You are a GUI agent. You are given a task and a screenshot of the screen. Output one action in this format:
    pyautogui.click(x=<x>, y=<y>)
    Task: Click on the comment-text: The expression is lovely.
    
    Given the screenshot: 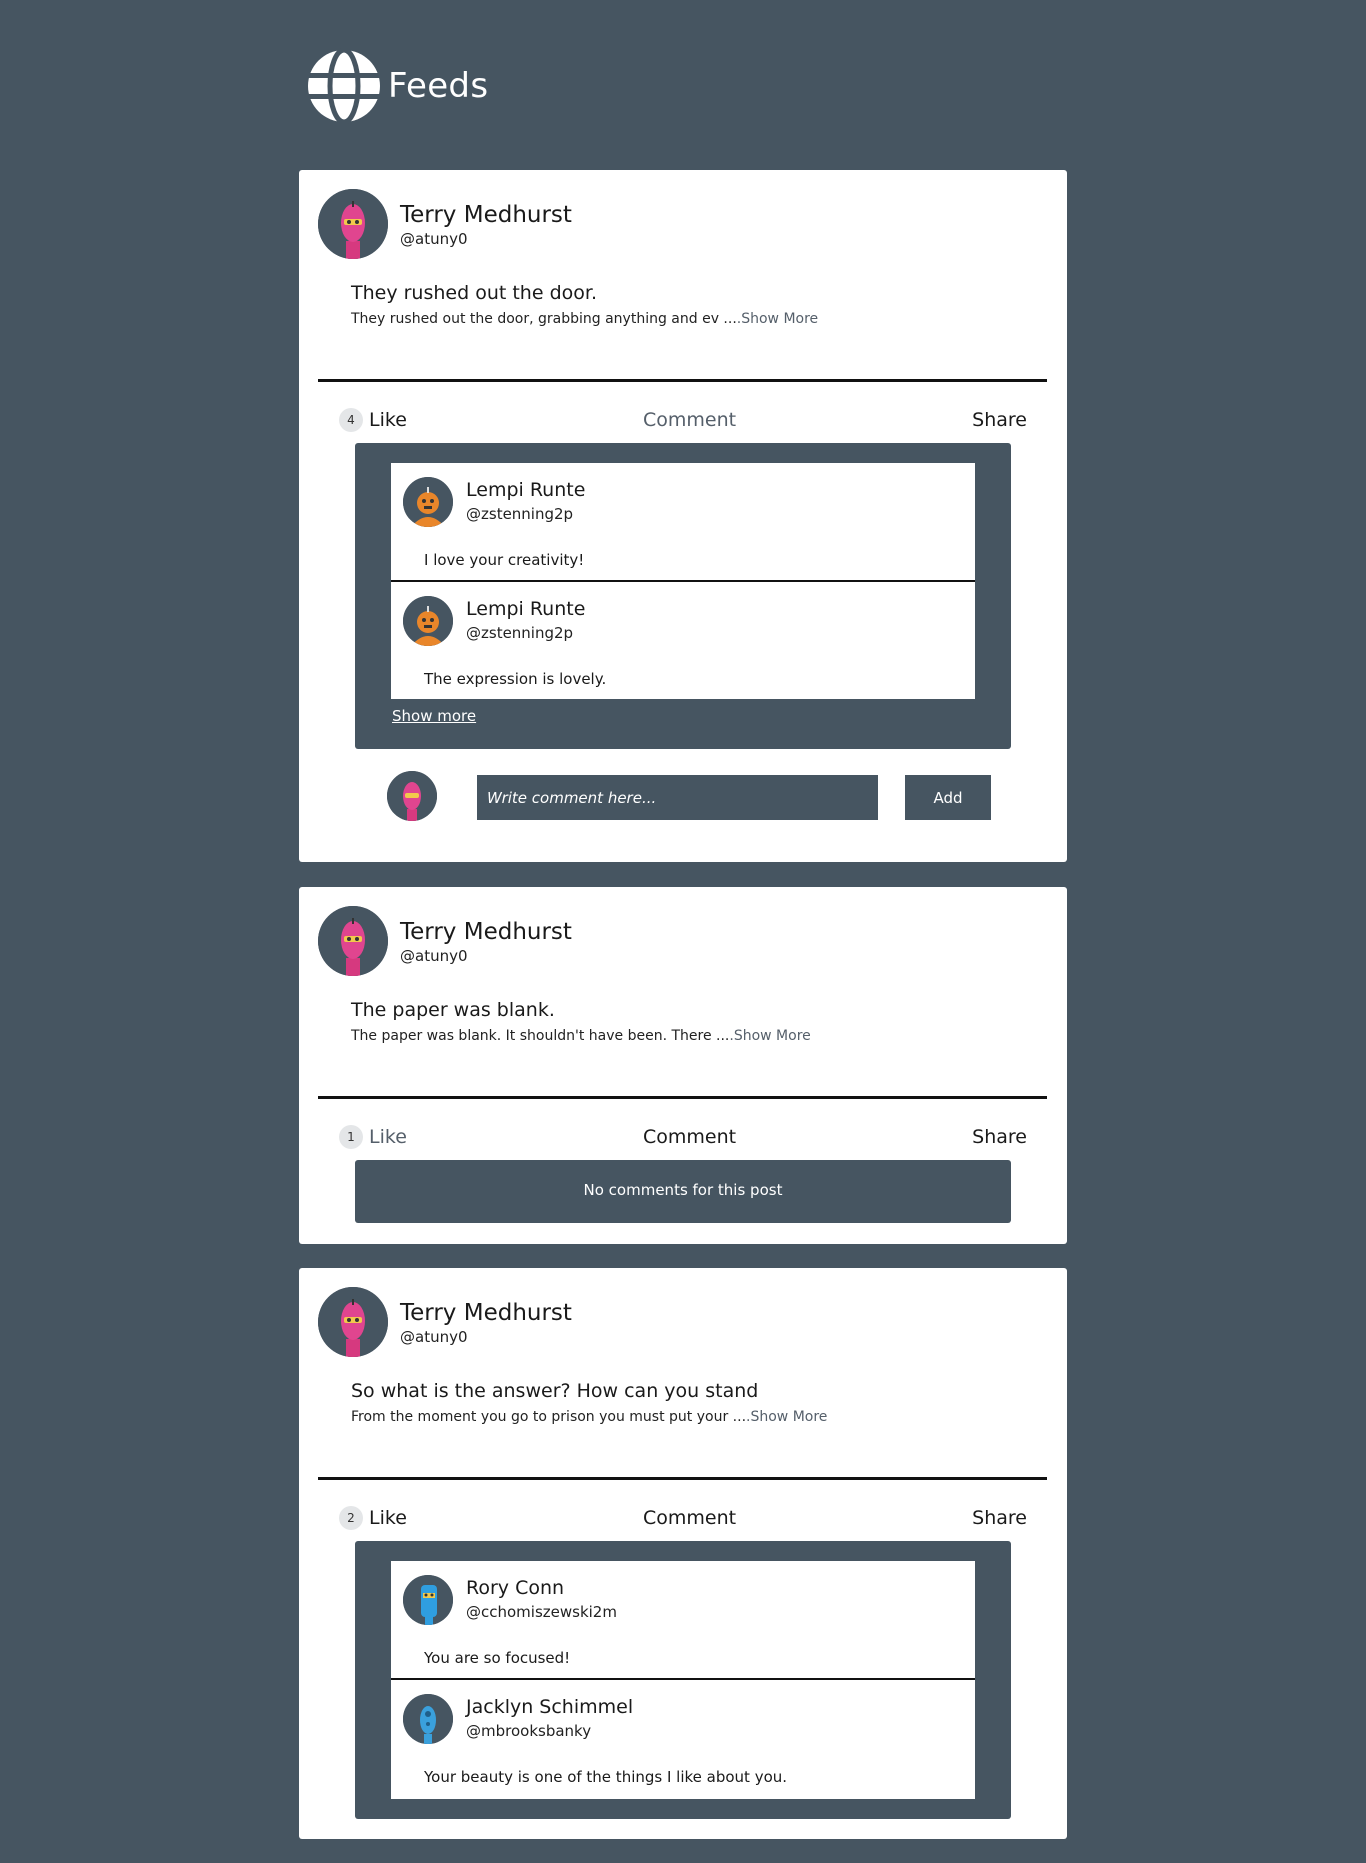 What is the action you would take?
    pyautogui.click(x=515, y=679)
    